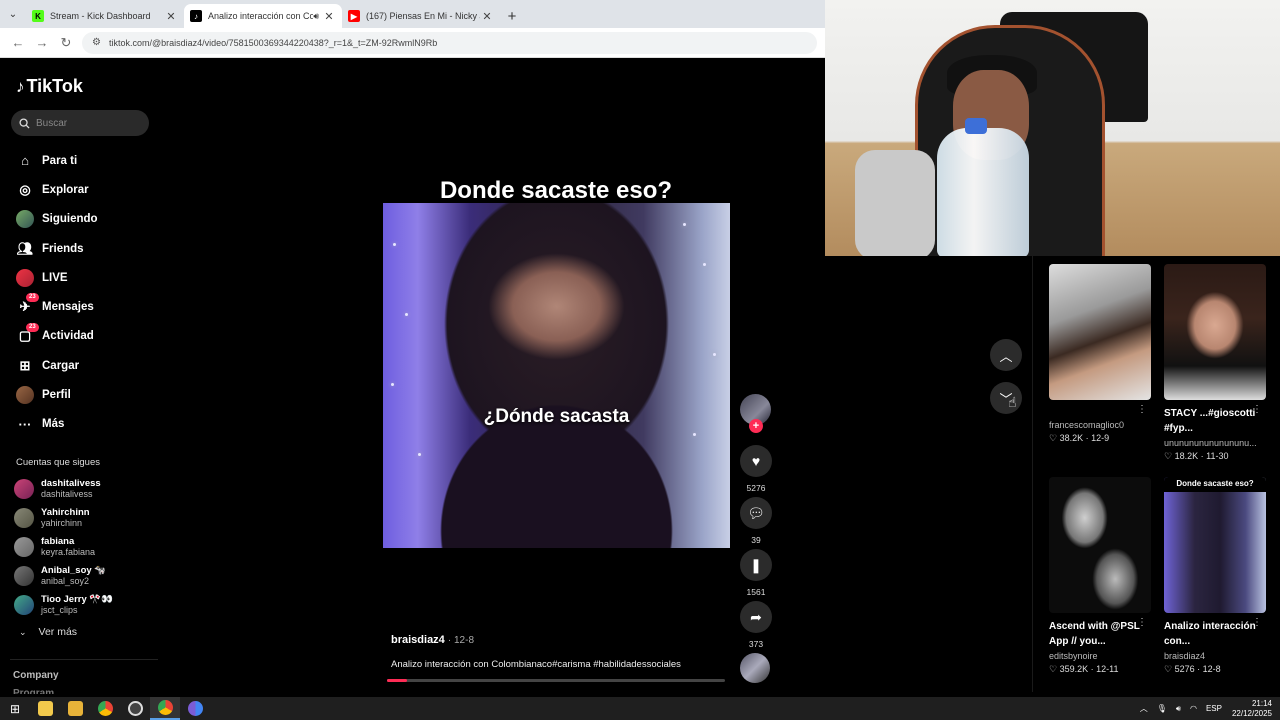 The width and height of the screenshot is (1280, 720). What do you see at coordinates (45, 708) in the screenshot?
I see `apps-icon` at bounding box center [45, 708].